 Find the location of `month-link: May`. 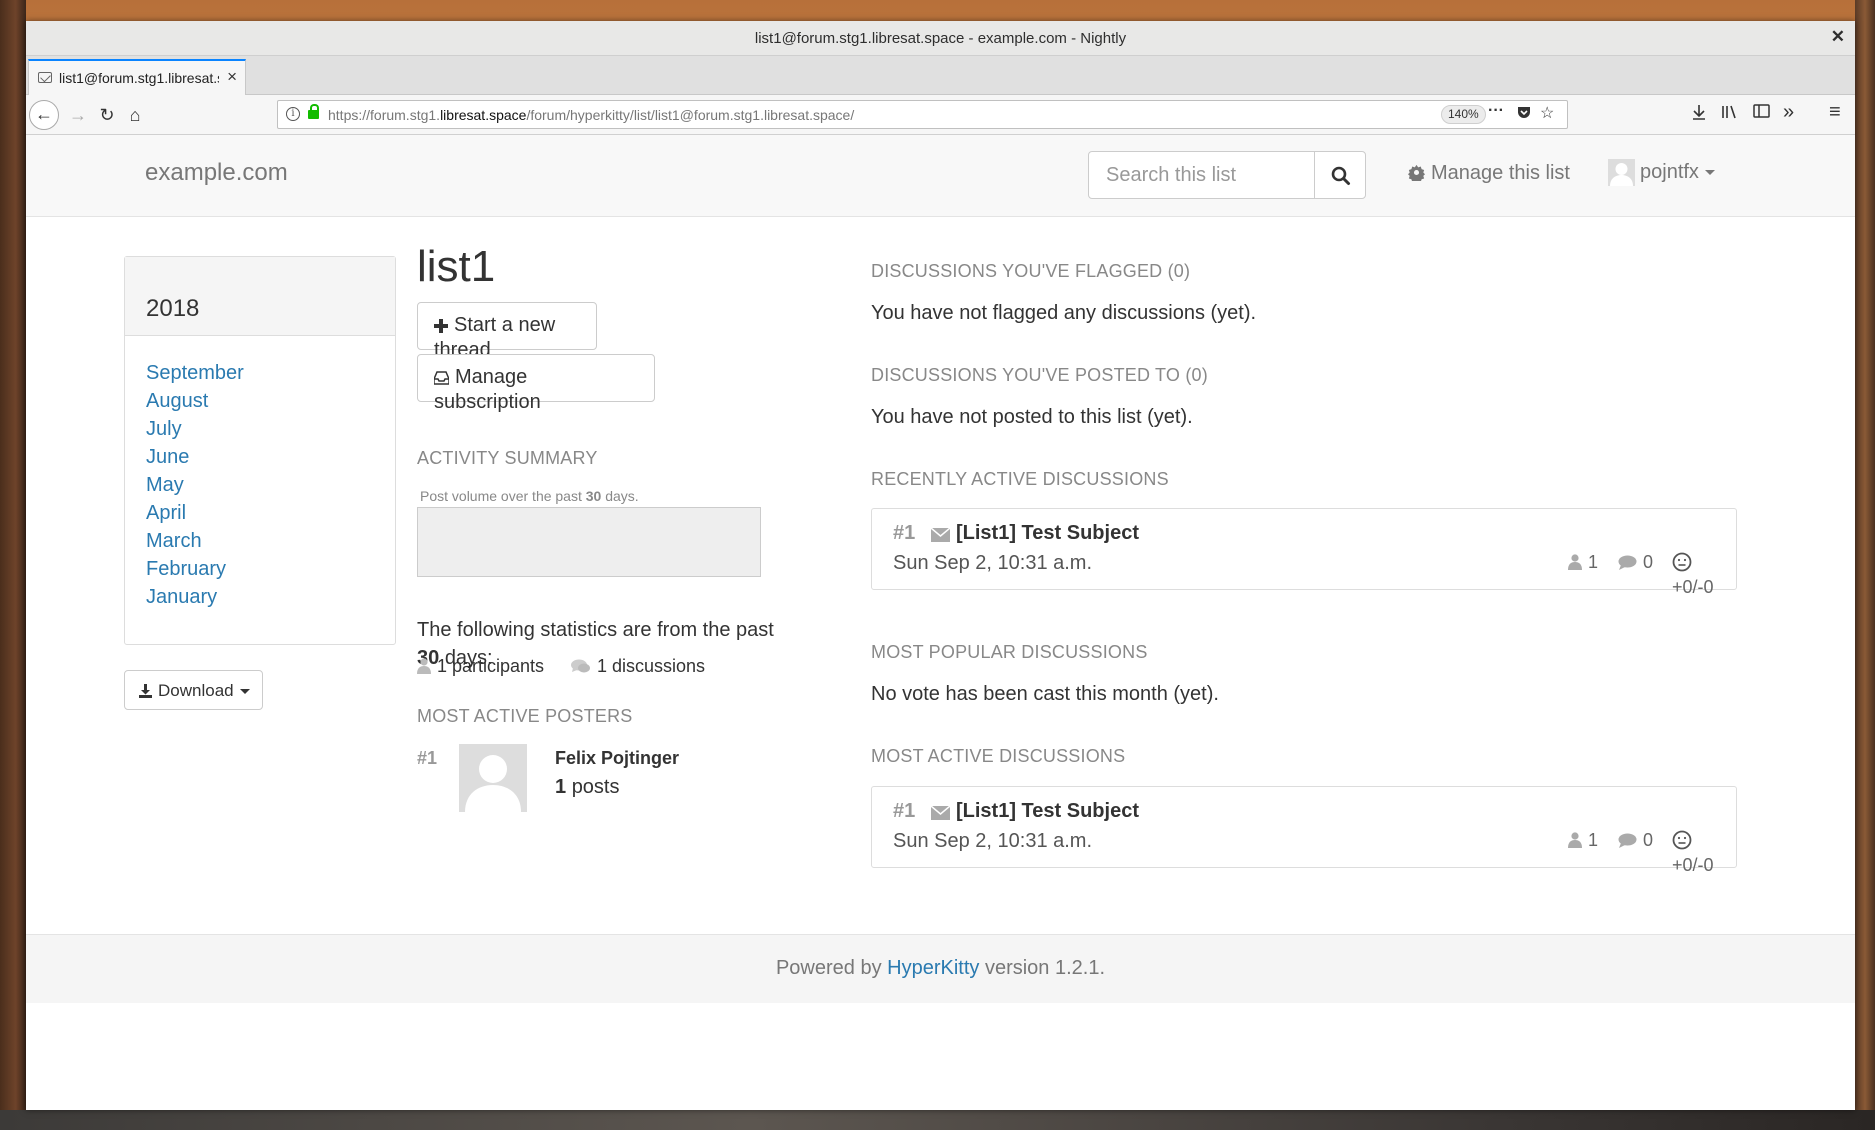

month-link: May is located at coordinates (270, 485).